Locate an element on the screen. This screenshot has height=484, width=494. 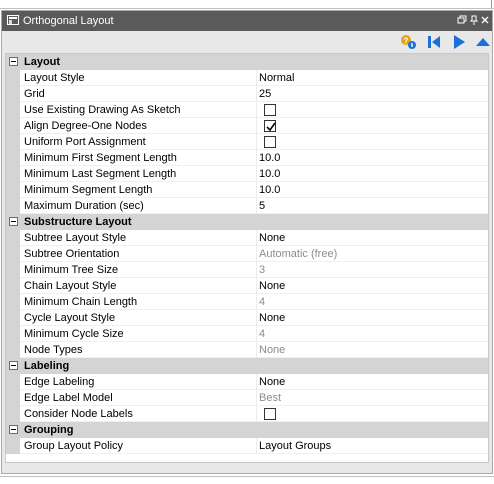
category-label: Grouping is located at coordinates (49, 430).